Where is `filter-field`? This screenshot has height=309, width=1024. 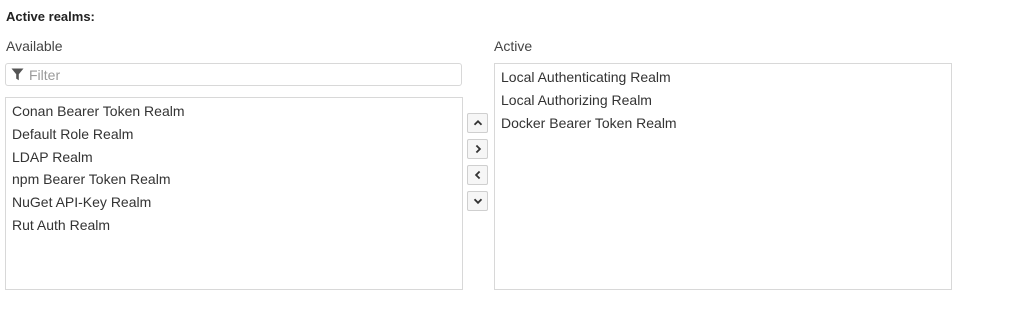 filter-field is located at coordinates (233, 74).